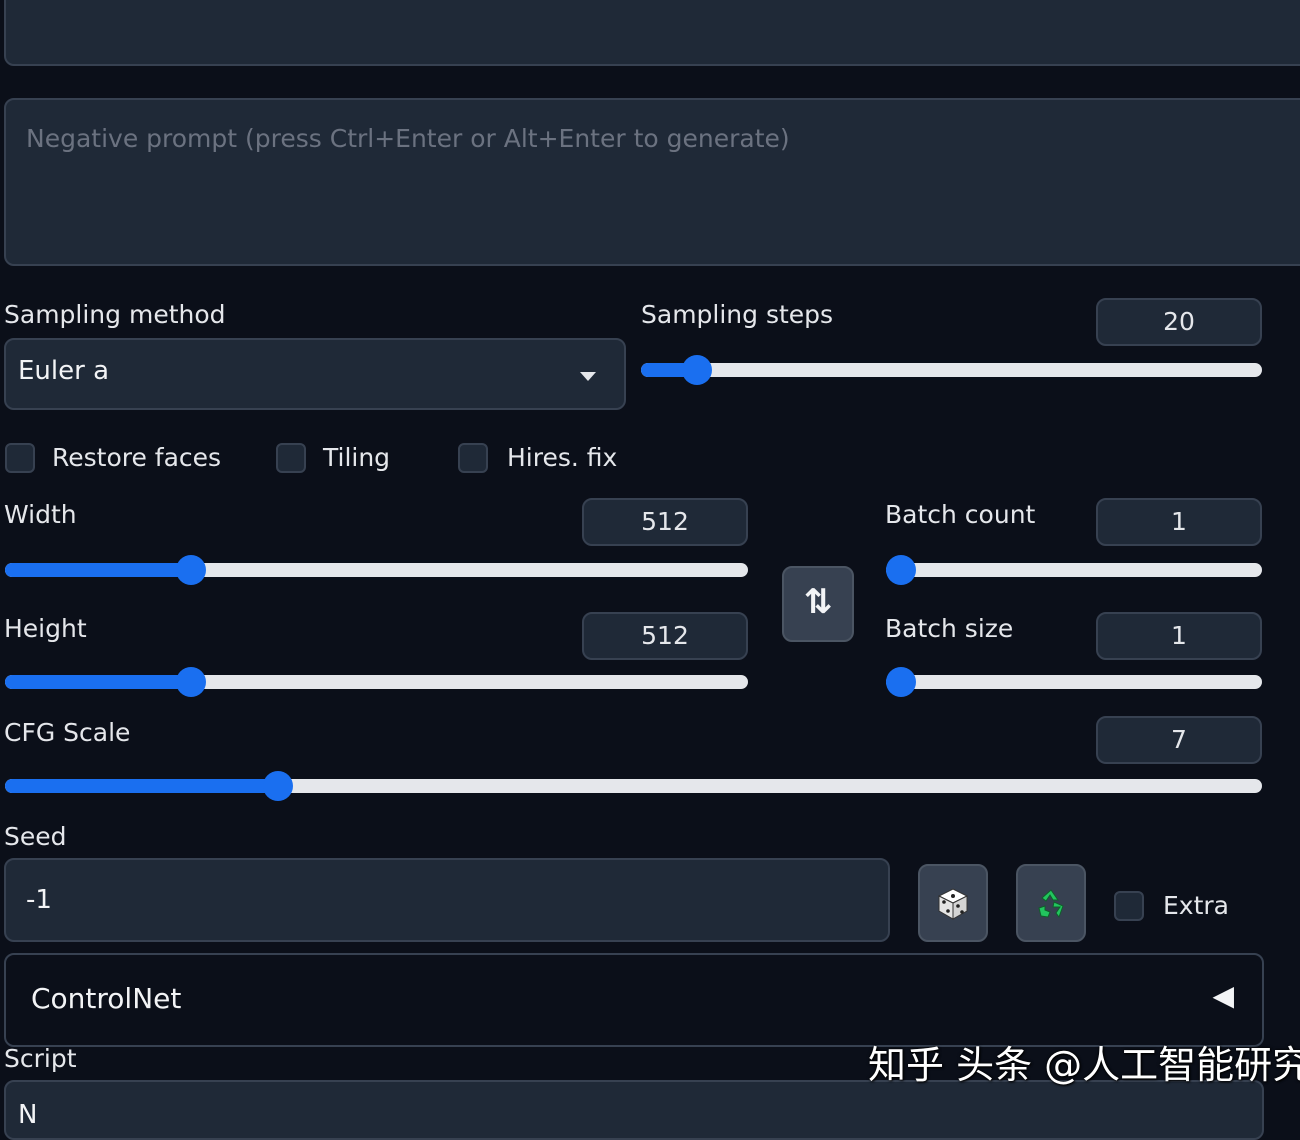 The width and height of the screenshot is (1300, 1140). What do you see at coordinates (315, 374) in the screenshot?
I see `sampling-method-dropdown: Euler a` at bounding box center [315, 374].